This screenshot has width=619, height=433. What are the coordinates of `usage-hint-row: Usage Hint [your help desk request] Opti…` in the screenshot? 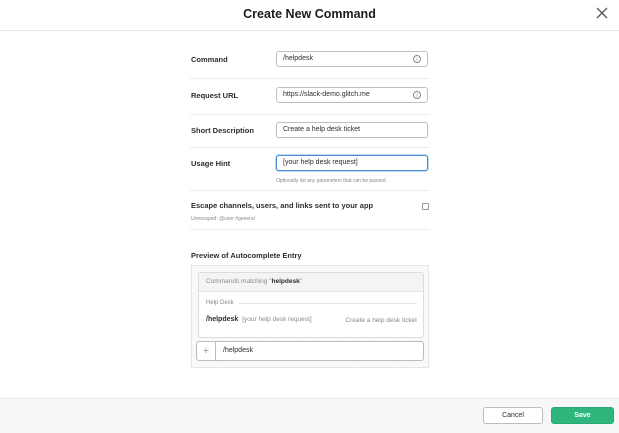 It's located at (310, 169).